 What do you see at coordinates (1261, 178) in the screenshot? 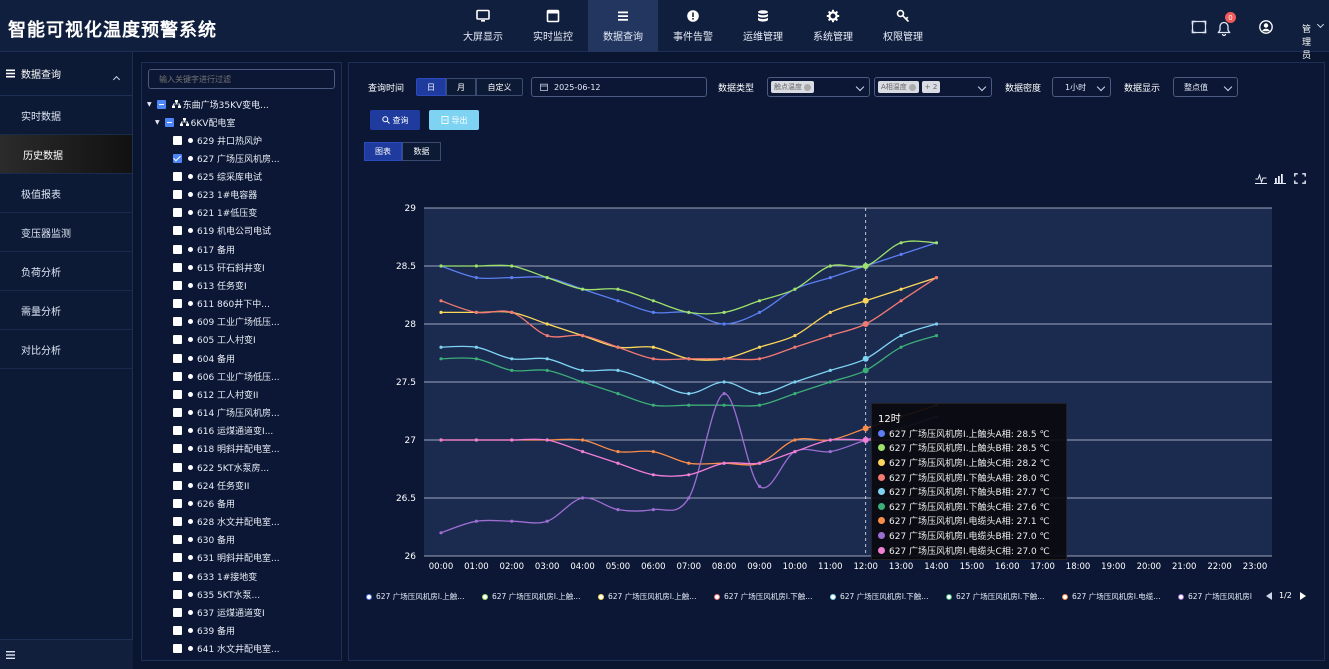
I see `line-chart-toggle-icon` at bounding box center [1261, 178].